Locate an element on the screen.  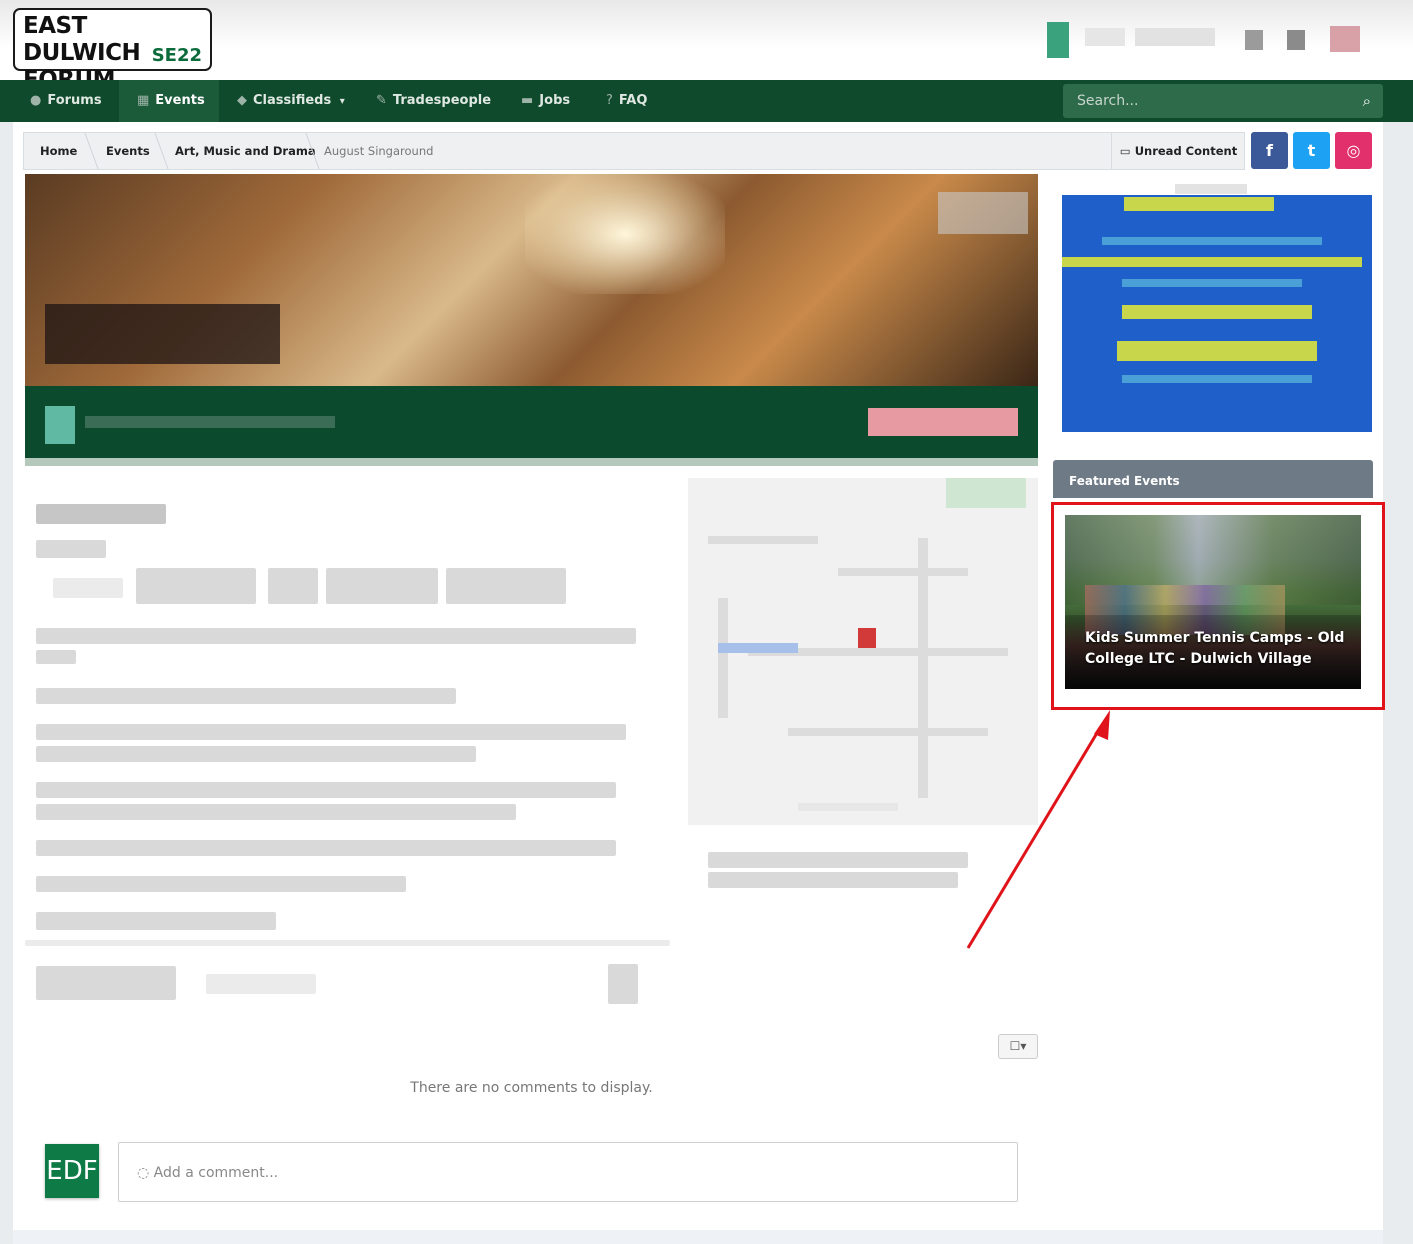
annotation-arrow is located at coordinates (1038, 829).